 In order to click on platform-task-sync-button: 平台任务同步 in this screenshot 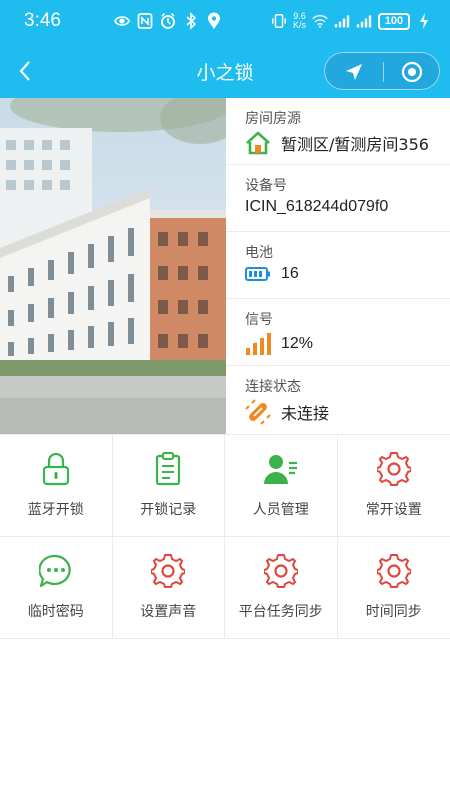, I will do `click(281, 588)`.